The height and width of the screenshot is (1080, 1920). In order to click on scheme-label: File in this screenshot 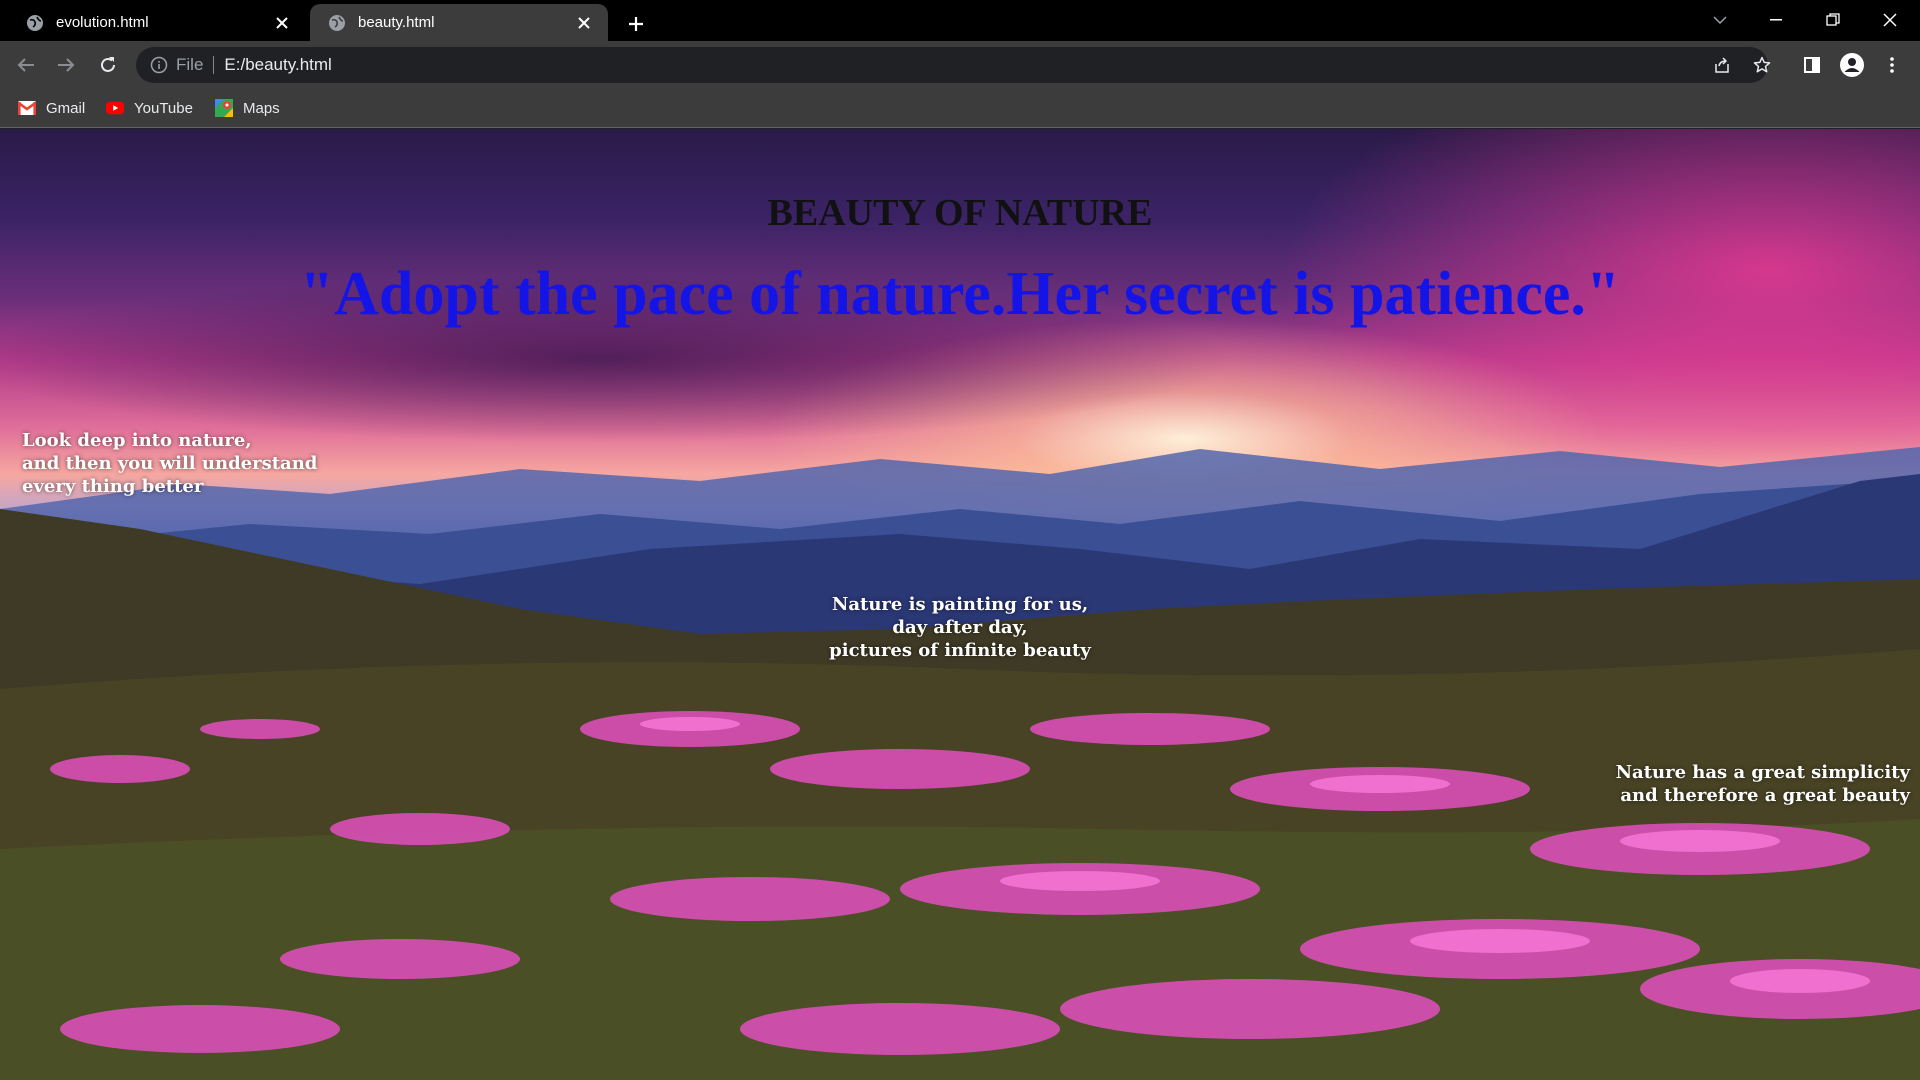, I will do `click(190, 64)`.